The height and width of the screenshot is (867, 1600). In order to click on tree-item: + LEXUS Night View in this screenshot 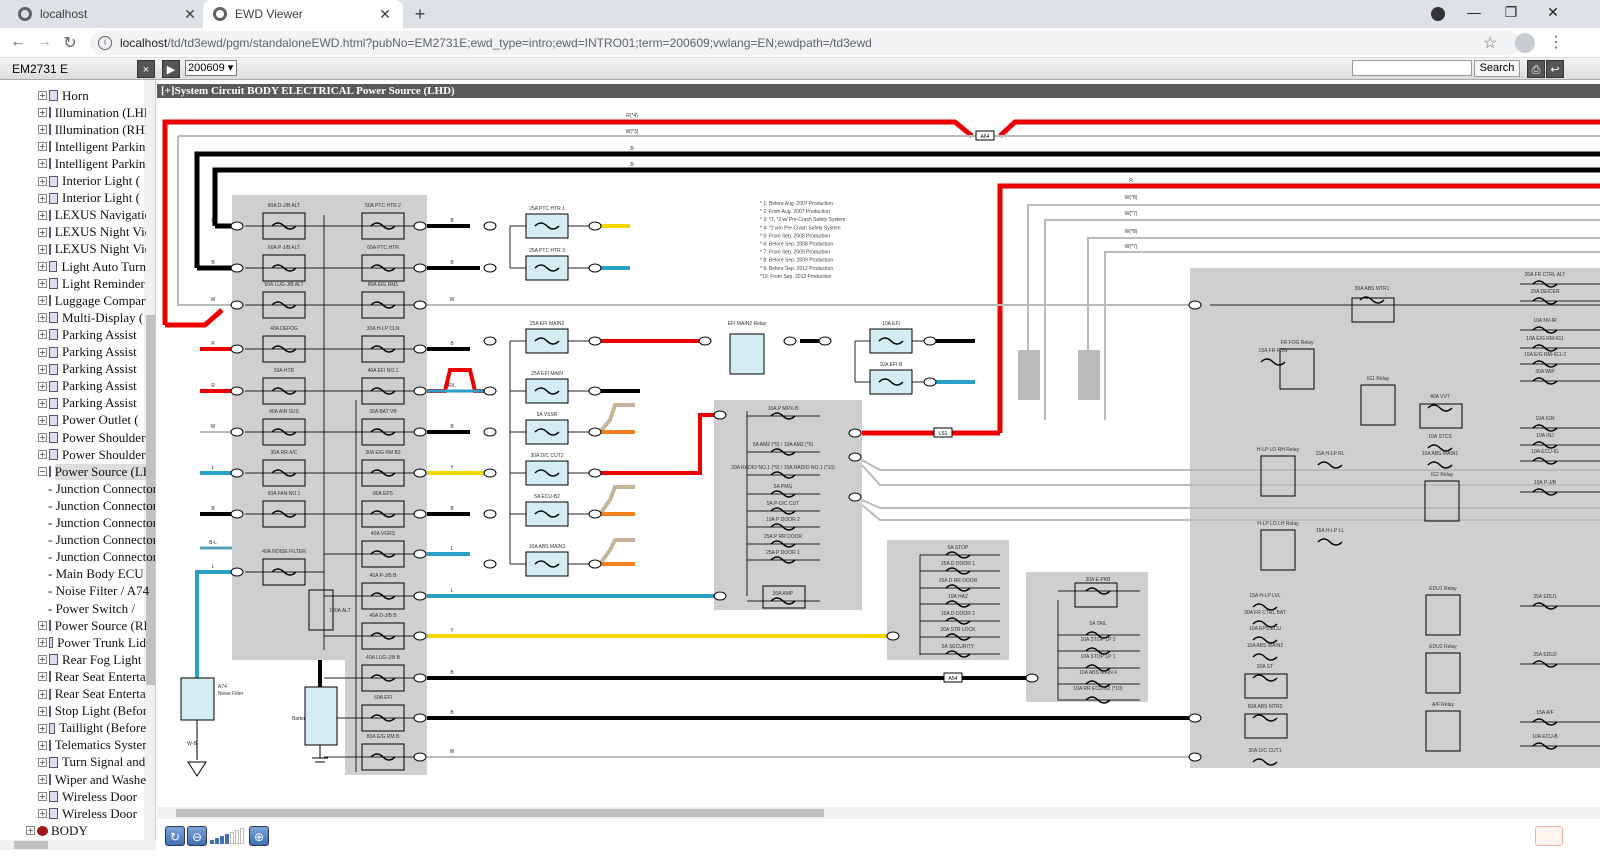, I will do `click(92, 232)`.